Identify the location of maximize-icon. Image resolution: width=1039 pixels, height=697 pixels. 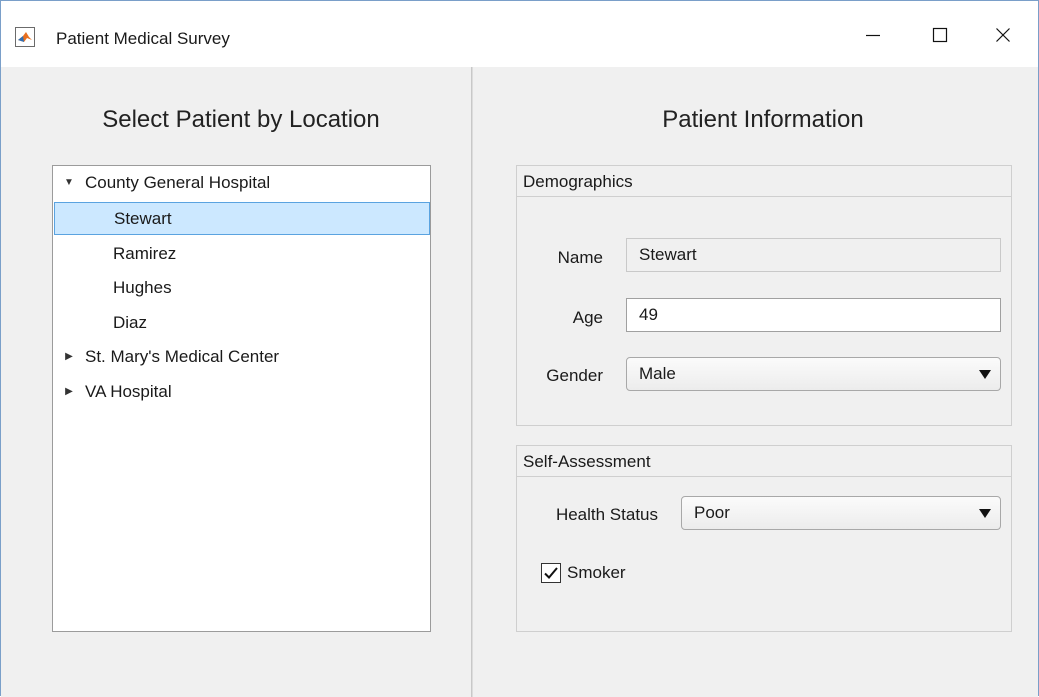
(940, 37).